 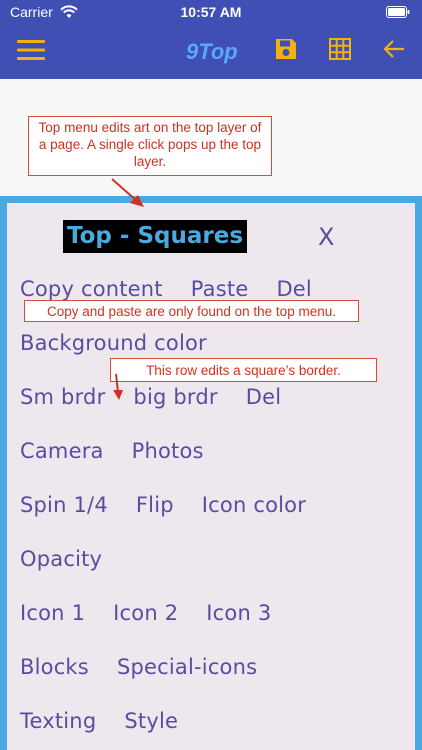 What do you see at coordinates (113, 724) in the screenshot?
I see `menu-row-text: Texting Style` at bounding box center [113, 724].